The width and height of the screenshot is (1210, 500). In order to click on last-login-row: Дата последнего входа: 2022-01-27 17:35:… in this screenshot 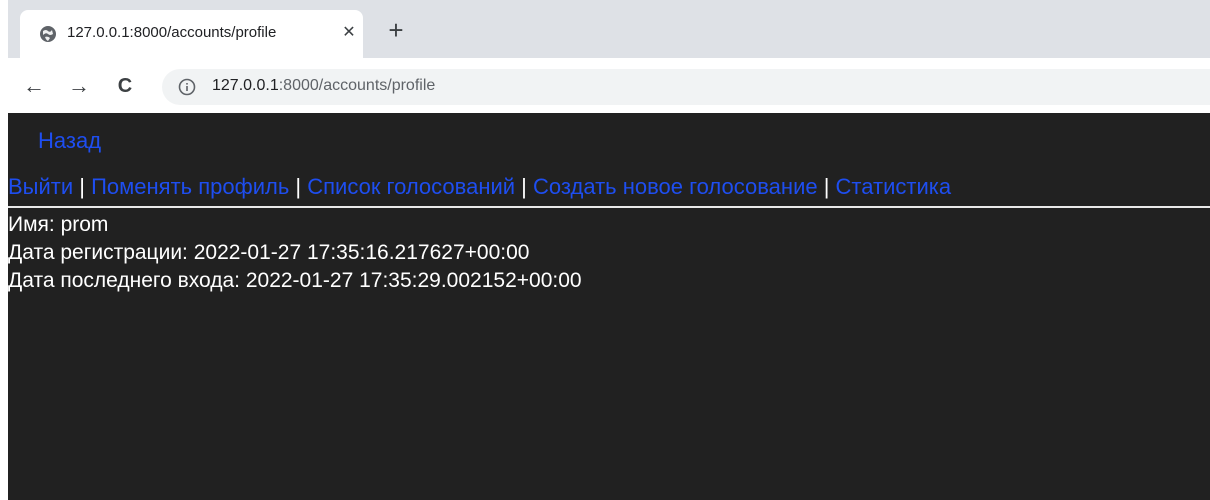, I will do `click(295, 281)`.